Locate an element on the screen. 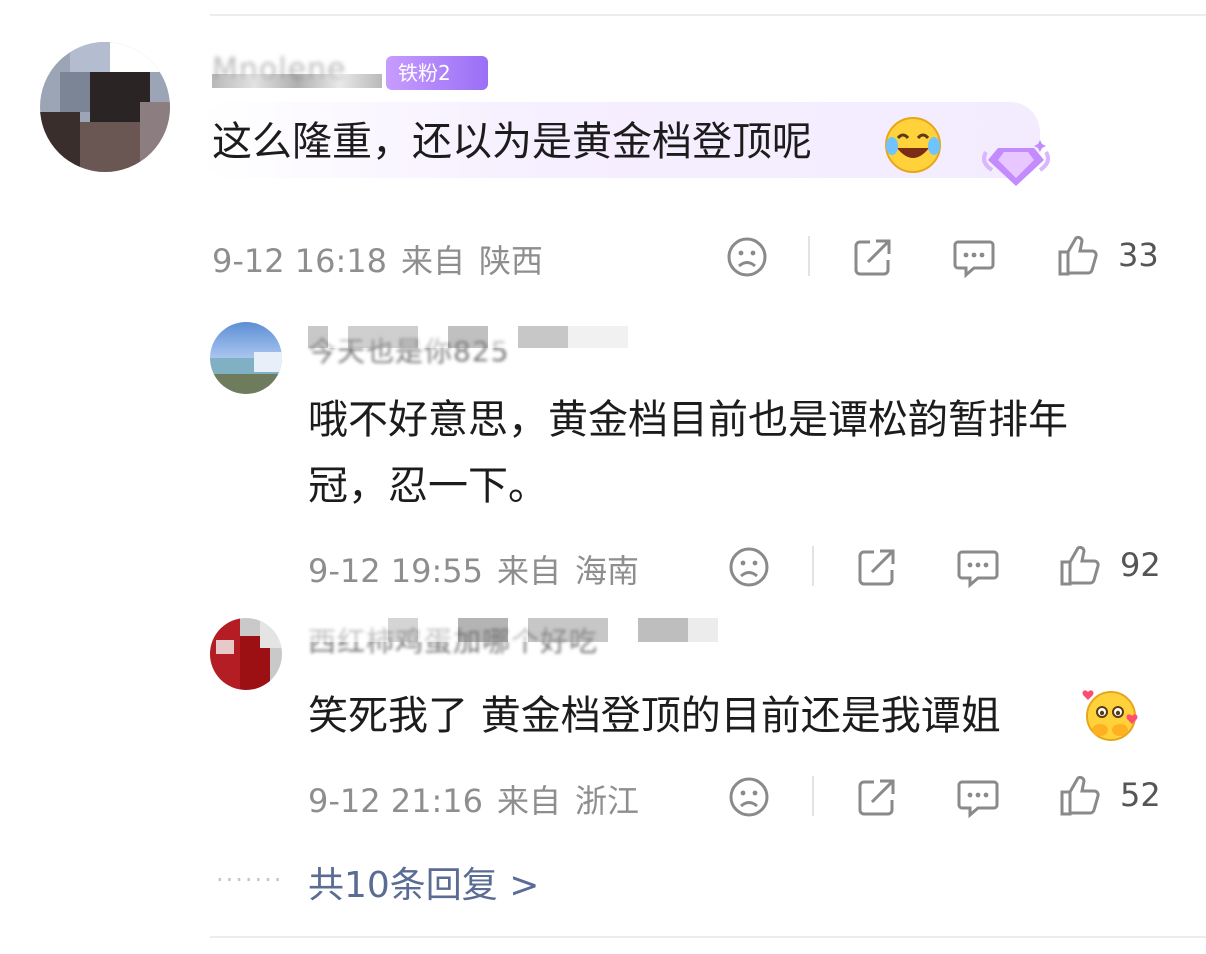 This screenshot has width=1206, height=954. comment-text-continued: 冠，忍一下。 is located at coordinates (428, 486).